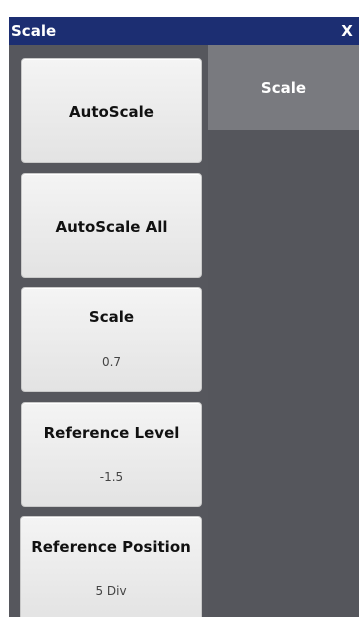 The width and height of the screenshot is (359, 617). I want to click on reference-level-button: Reference Level -1.5, so click(111, 454).